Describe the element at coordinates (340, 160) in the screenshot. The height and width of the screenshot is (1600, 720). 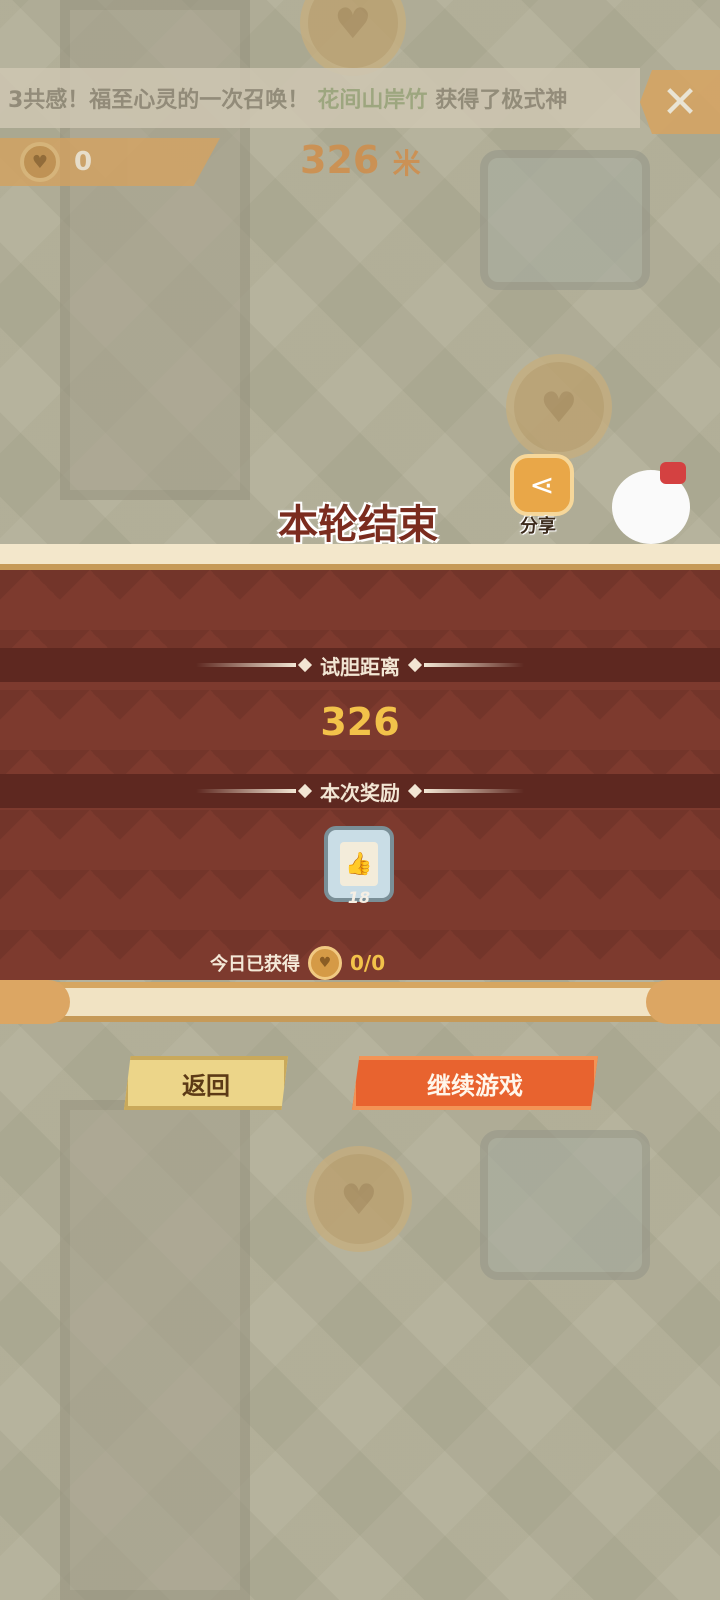
I see `distance-value: 326` at that location.